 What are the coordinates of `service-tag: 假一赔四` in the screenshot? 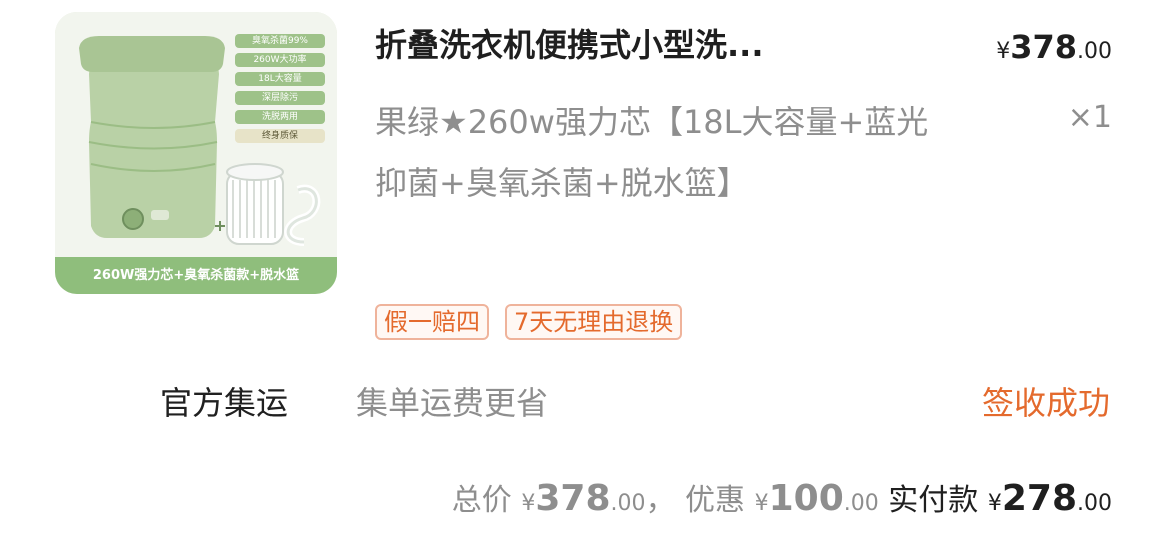 It's located at (432, 322).